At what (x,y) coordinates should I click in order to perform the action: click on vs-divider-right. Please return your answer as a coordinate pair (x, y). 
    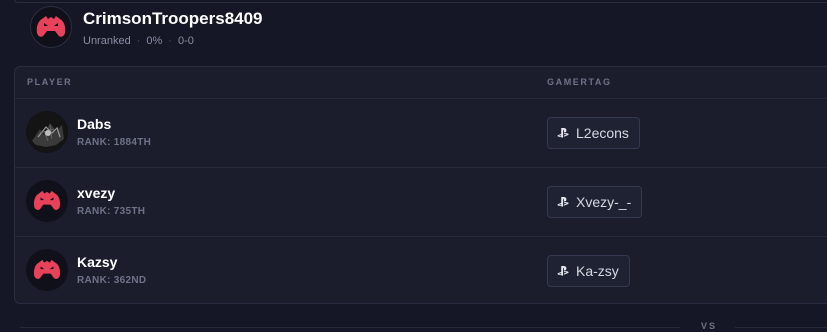
    Looking at the image, I should click on (781, 327).